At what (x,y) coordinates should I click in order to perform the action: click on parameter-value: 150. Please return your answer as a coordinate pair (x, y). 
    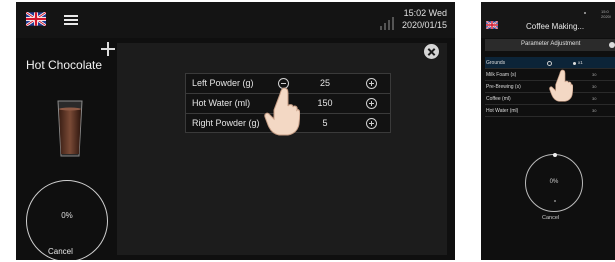
    Looking at the image, I should click on (325, 103).